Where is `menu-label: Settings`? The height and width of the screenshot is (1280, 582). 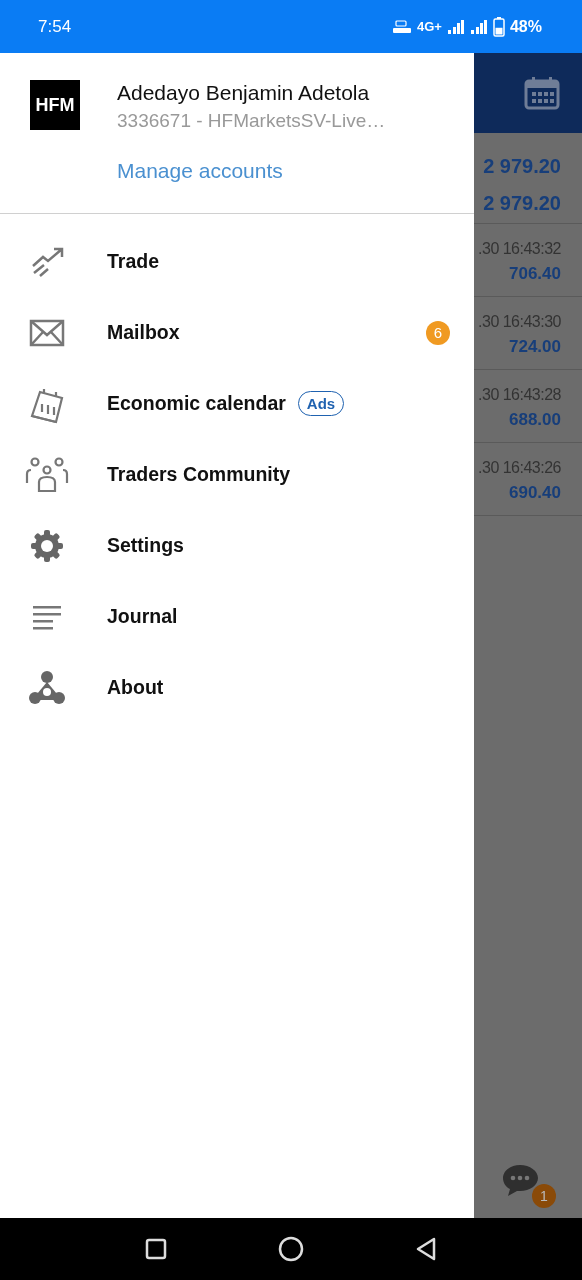 menu-label: Settings is located at coordinates (145, 545).